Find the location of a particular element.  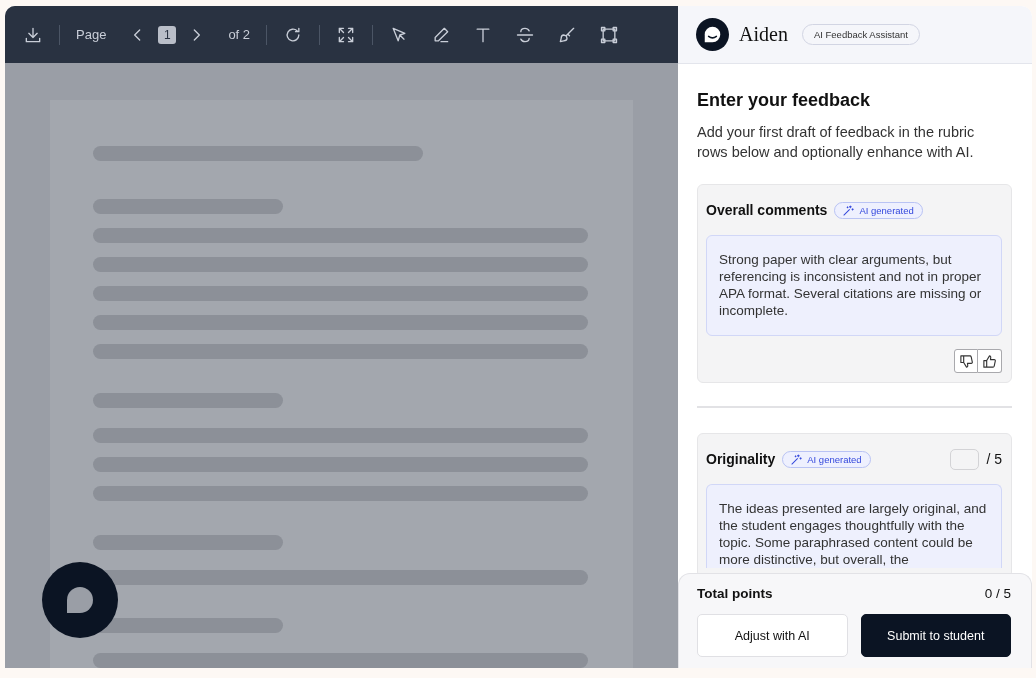

thumbs-up-button is located at coordinates (990, 361).